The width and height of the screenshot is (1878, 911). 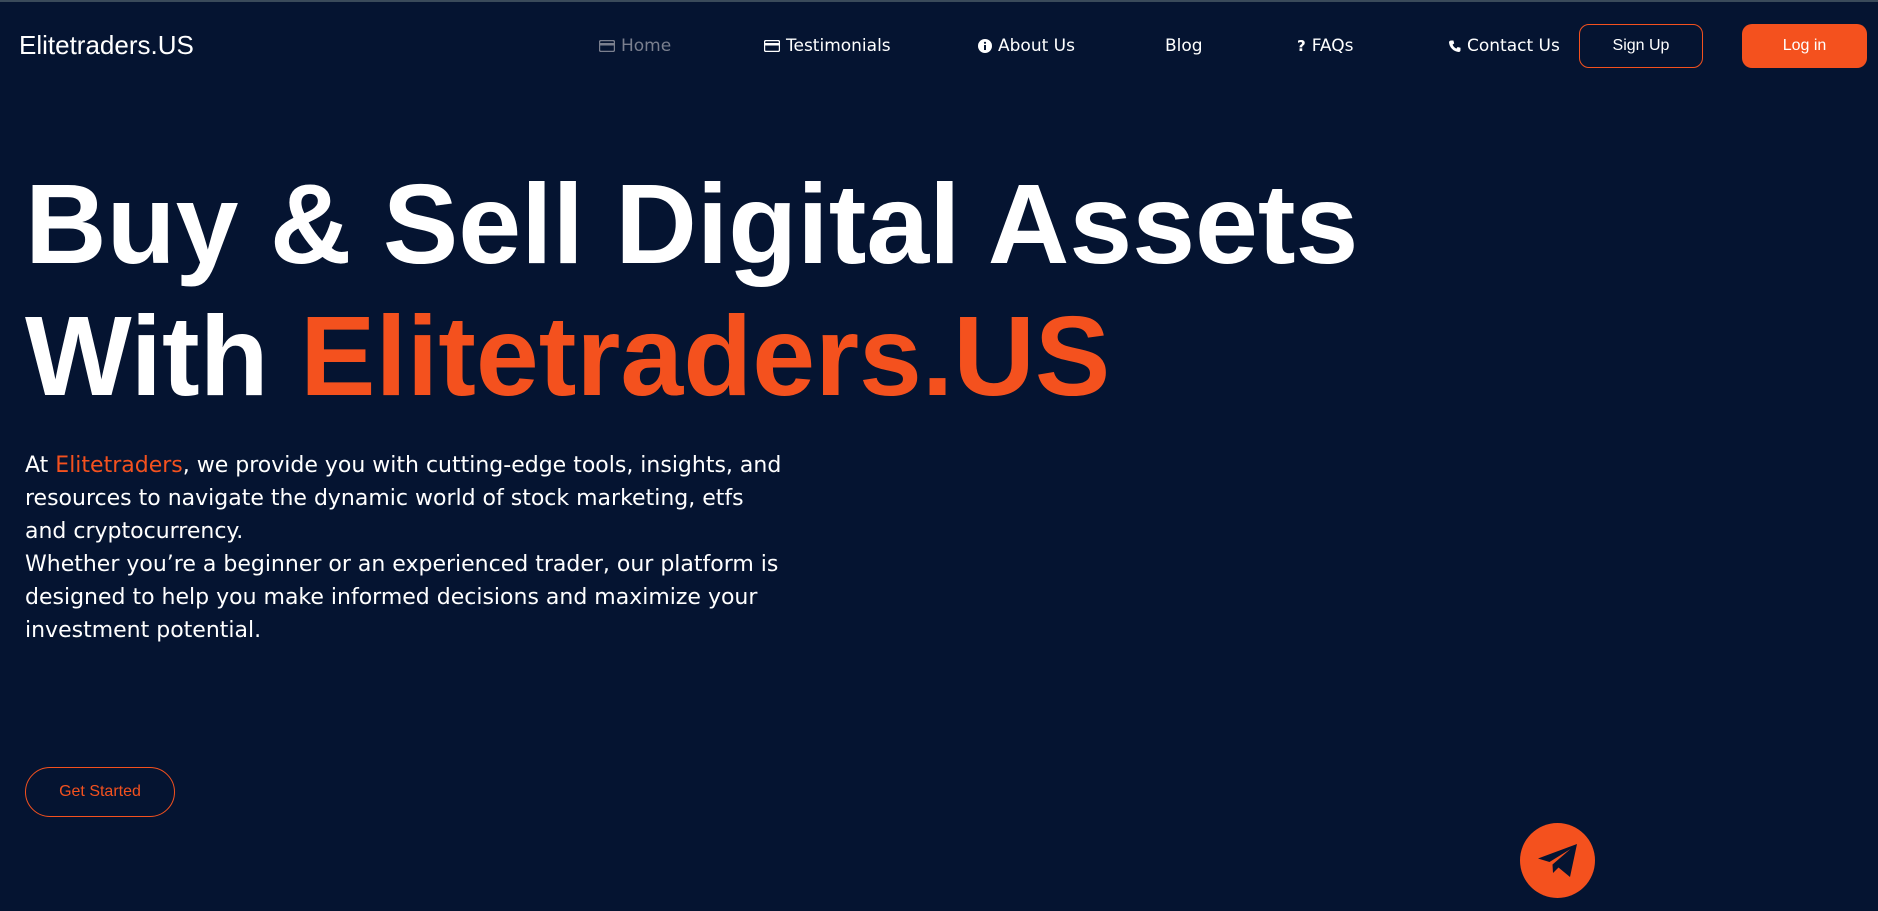 What do you see at coordinates (692, 224) in the screenshot?
I see `hero-title-line1: Buy & Sell Digital Assets` at bounding box center [692, 224].